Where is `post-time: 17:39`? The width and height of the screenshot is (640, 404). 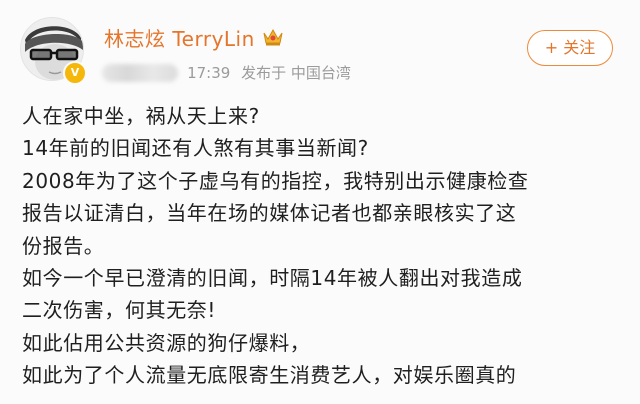
post-time: 17:39 is located at coordinates (209, 73).